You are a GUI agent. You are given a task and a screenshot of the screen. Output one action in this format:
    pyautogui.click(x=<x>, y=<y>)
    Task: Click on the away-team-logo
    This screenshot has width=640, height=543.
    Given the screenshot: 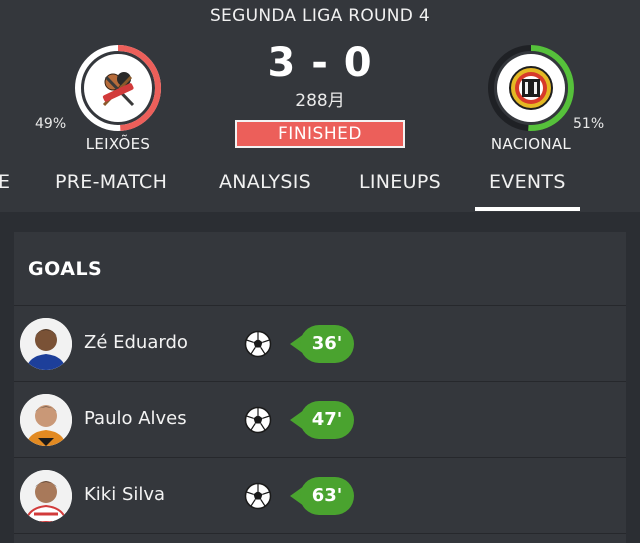 What is the action you would take?
    pyautogui.click(x=531, y=88)
    